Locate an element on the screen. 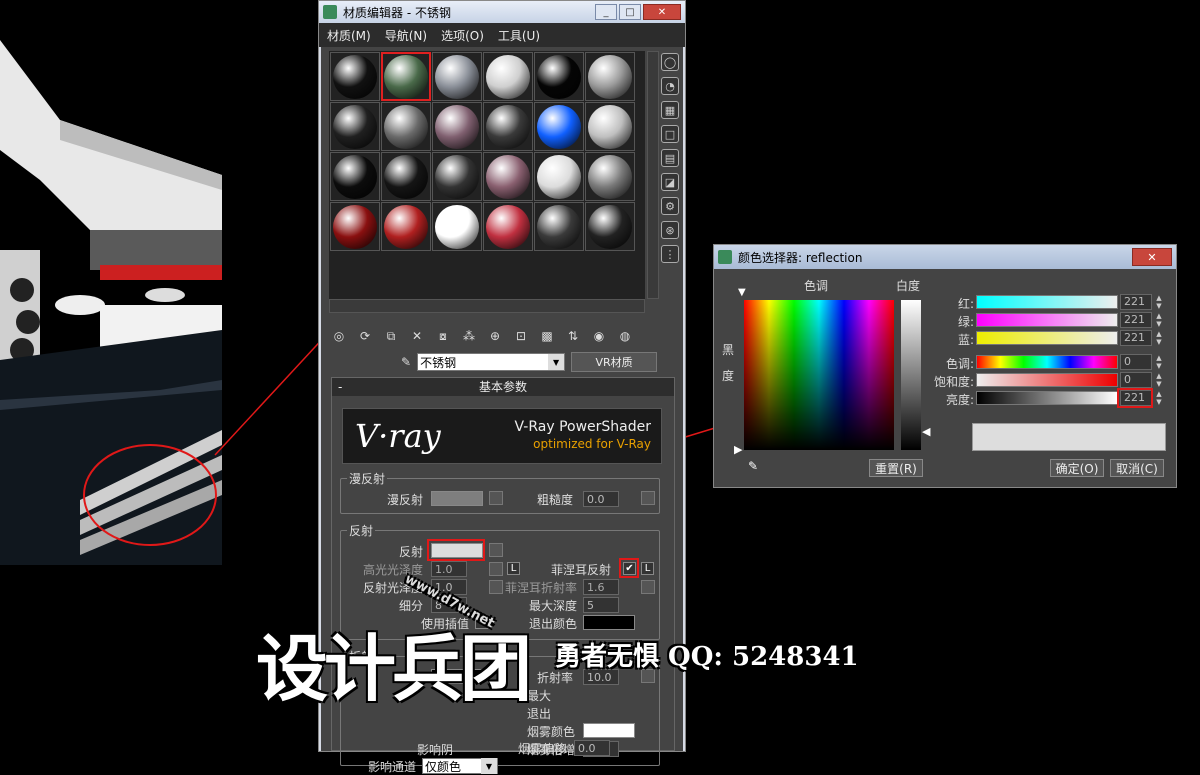  uv-tiling-icon: □ is located at coordinates (670, 134).